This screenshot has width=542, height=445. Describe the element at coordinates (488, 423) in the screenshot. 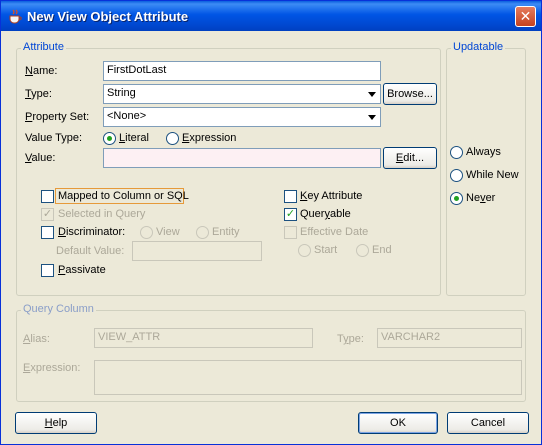

I see `cancel-button: Cancel` at that location.